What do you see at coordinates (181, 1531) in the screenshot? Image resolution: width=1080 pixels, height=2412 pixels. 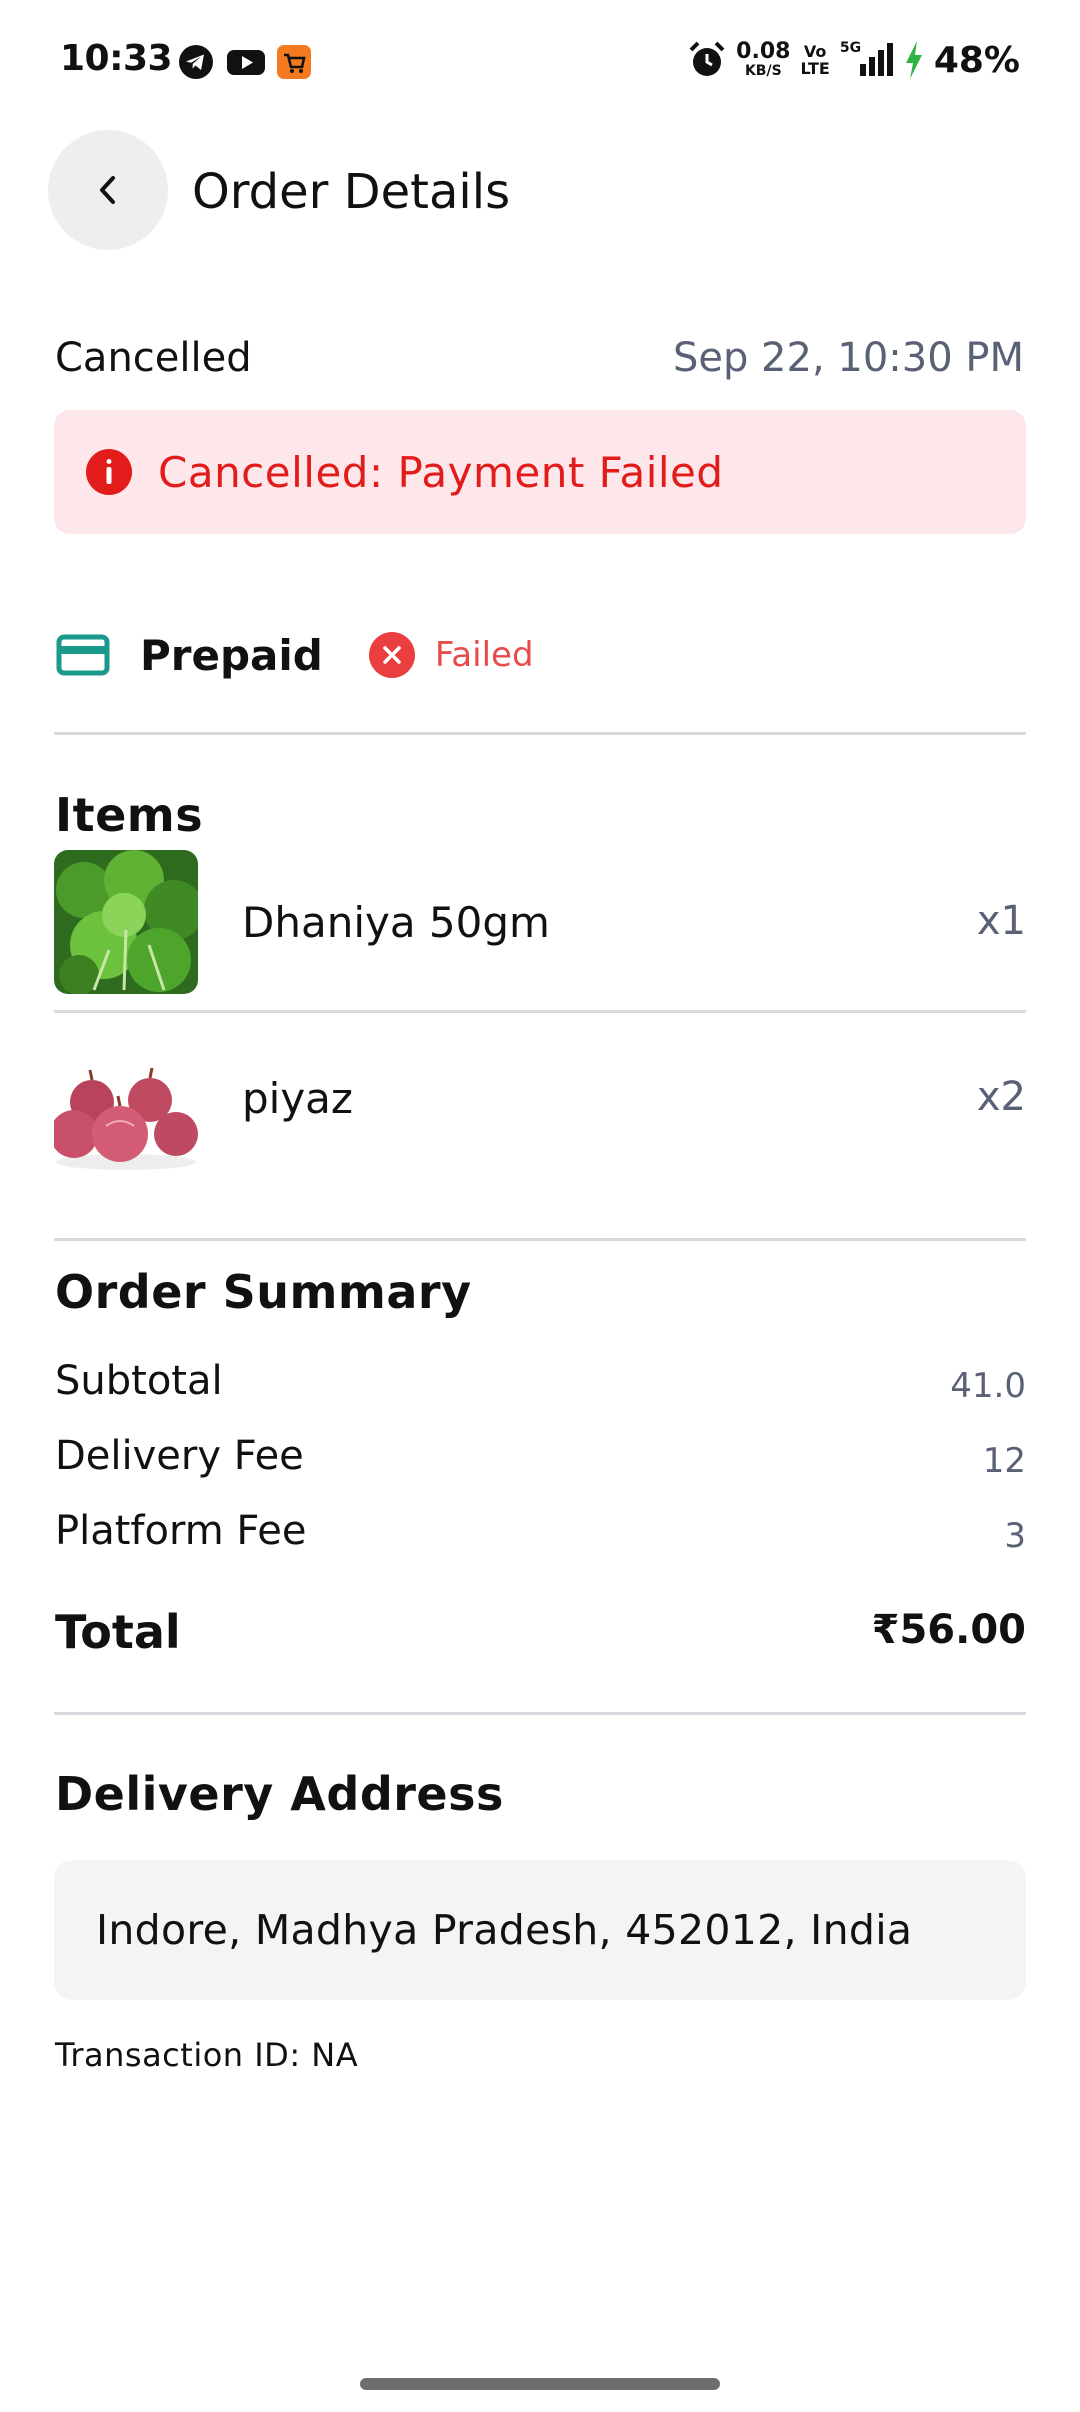 I see `summary-label: Platform Fee` at bounding box center [181, 1531].